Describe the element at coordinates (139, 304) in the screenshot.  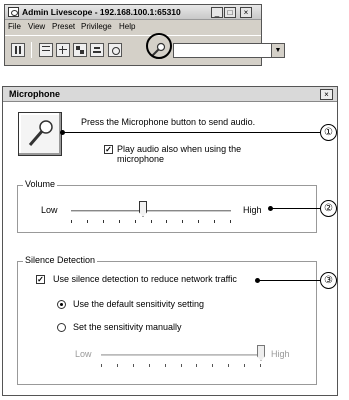
I see `default-sensitivity-label: Use the default sensitivity setting` at that location.